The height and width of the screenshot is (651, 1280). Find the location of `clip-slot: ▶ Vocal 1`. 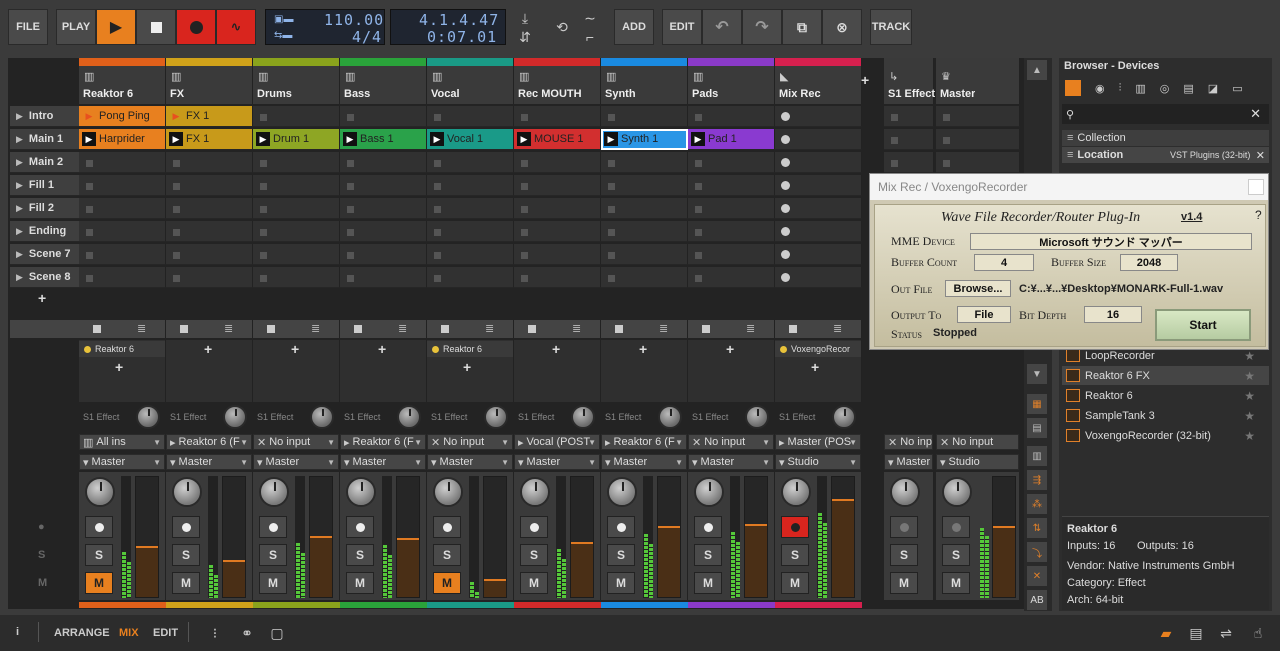

clip-slot: ▶ Vocal 1 is located at coordinates (470, 139).